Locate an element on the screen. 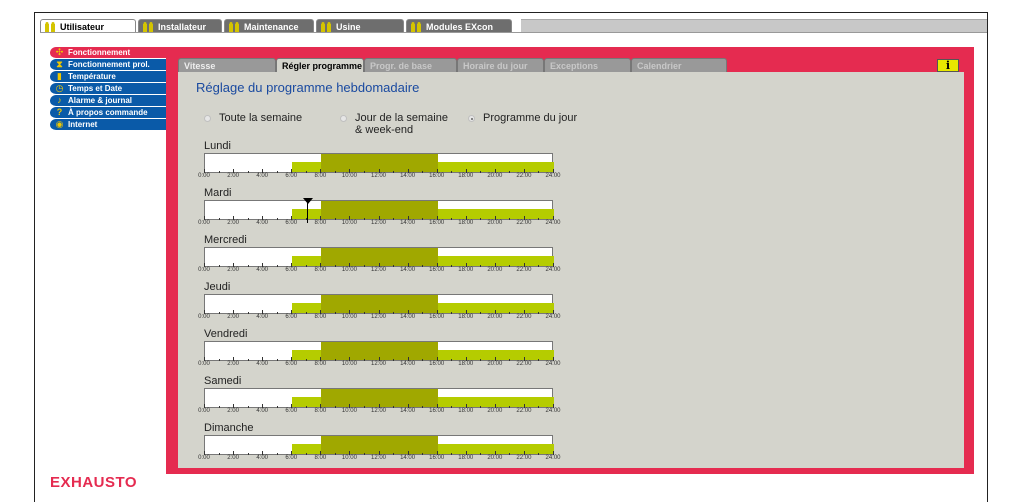 This screenshot has height=502, width=1014. nav-item-3: ▮ Température is located at coordinates (108, 77).